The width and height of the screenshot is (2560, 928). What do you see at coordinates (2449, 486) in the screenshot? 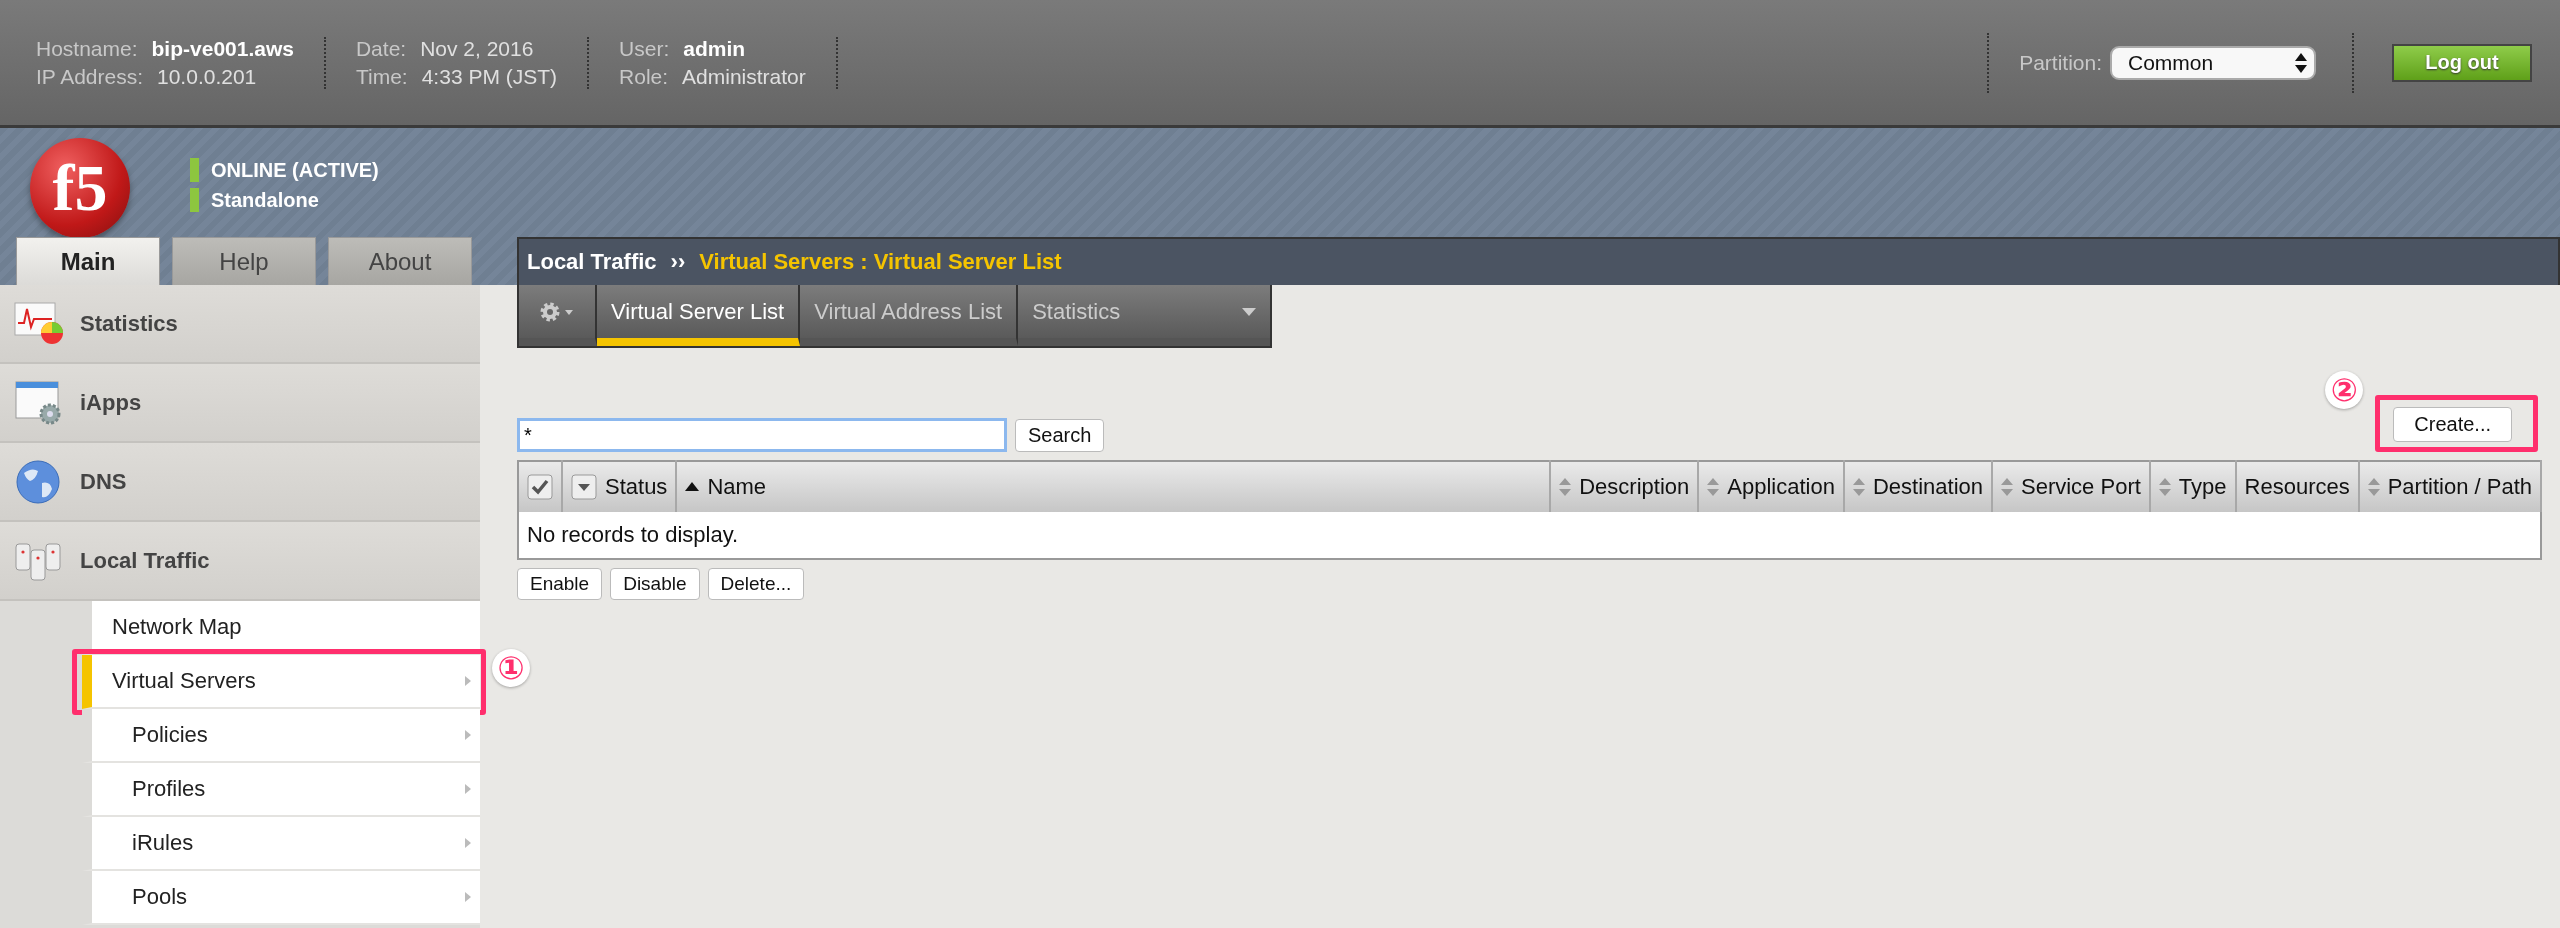
I see `column-header: Partition / Path` at bounding box center [2449, 486].